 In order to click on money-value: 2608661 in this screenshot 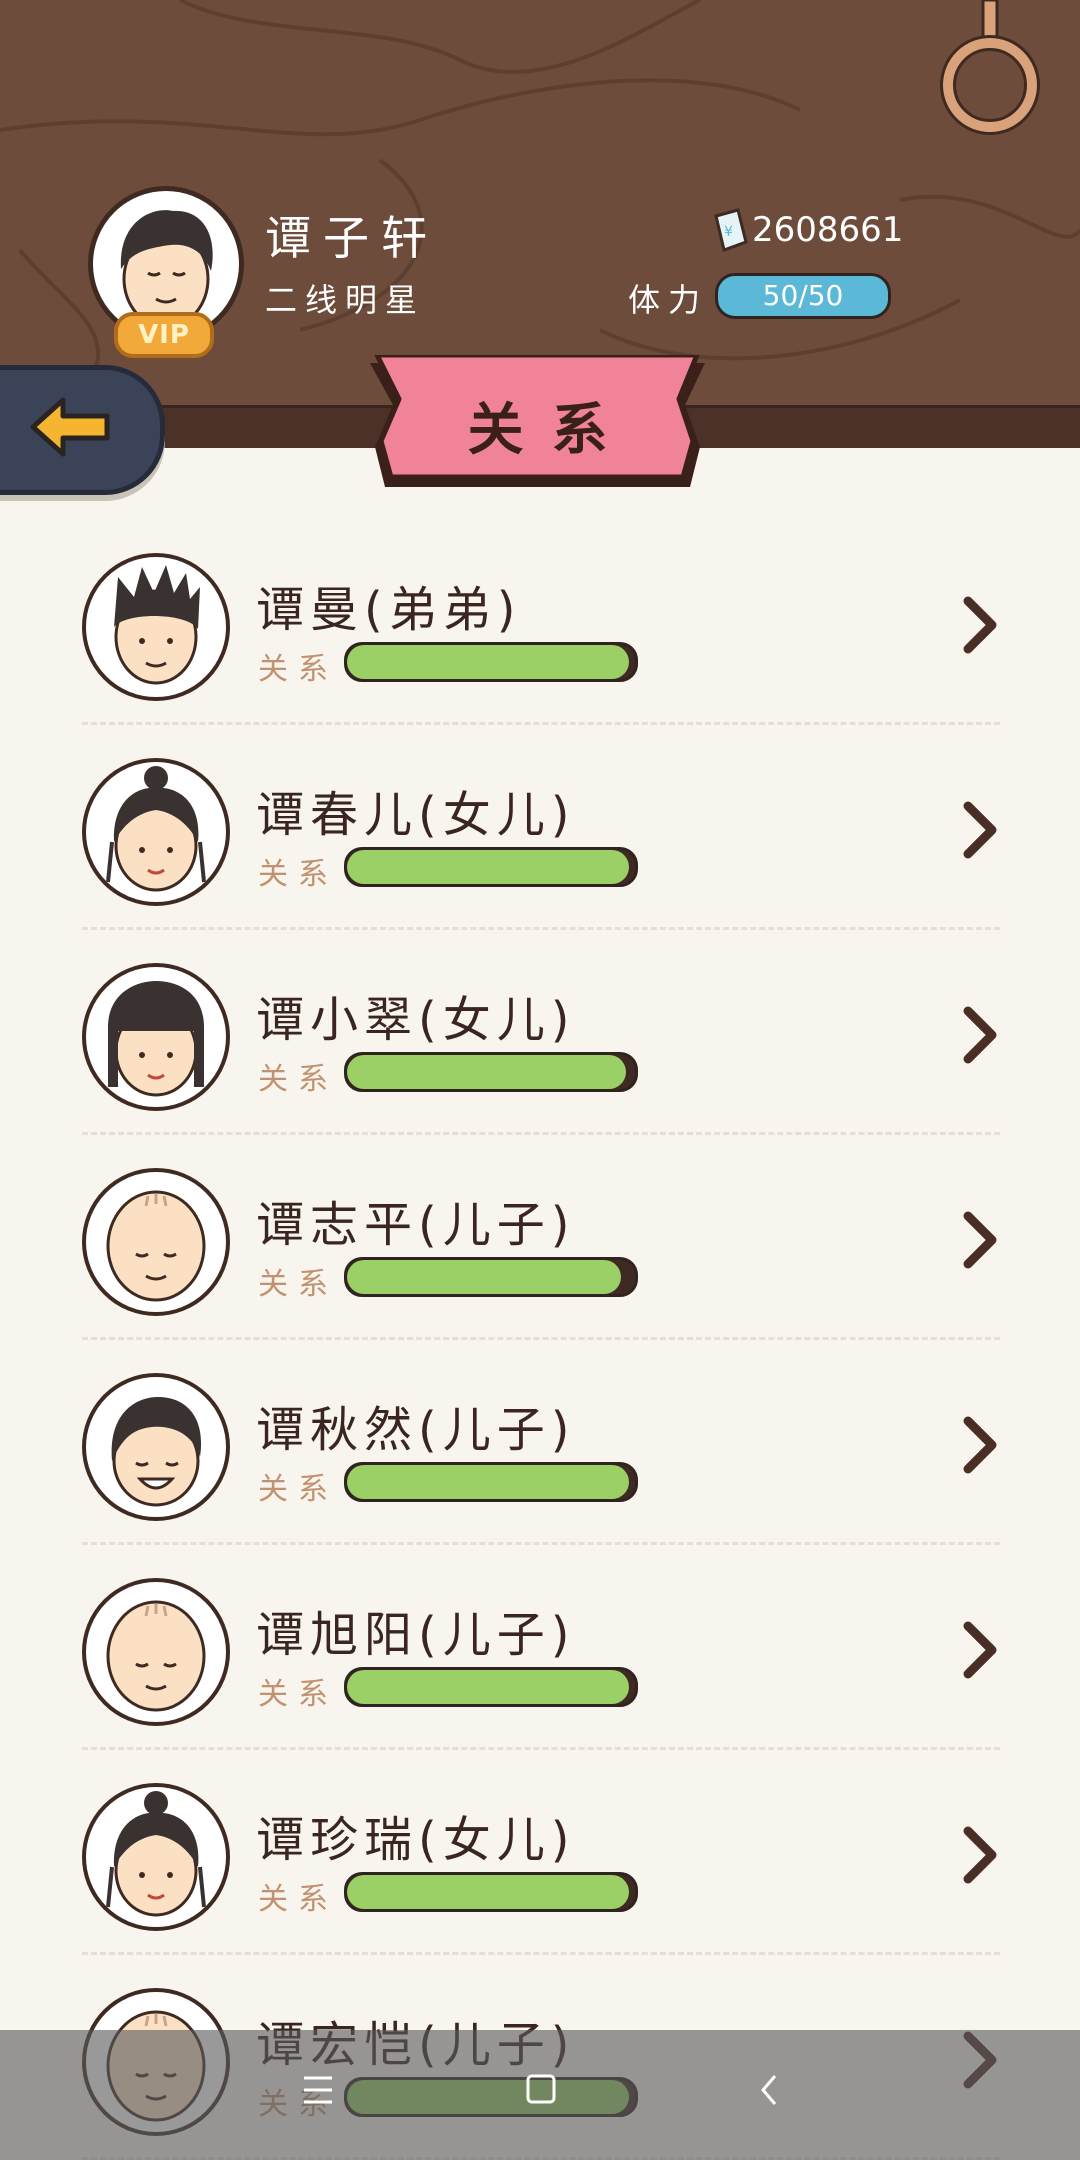, I will do `click(828, 230)`.